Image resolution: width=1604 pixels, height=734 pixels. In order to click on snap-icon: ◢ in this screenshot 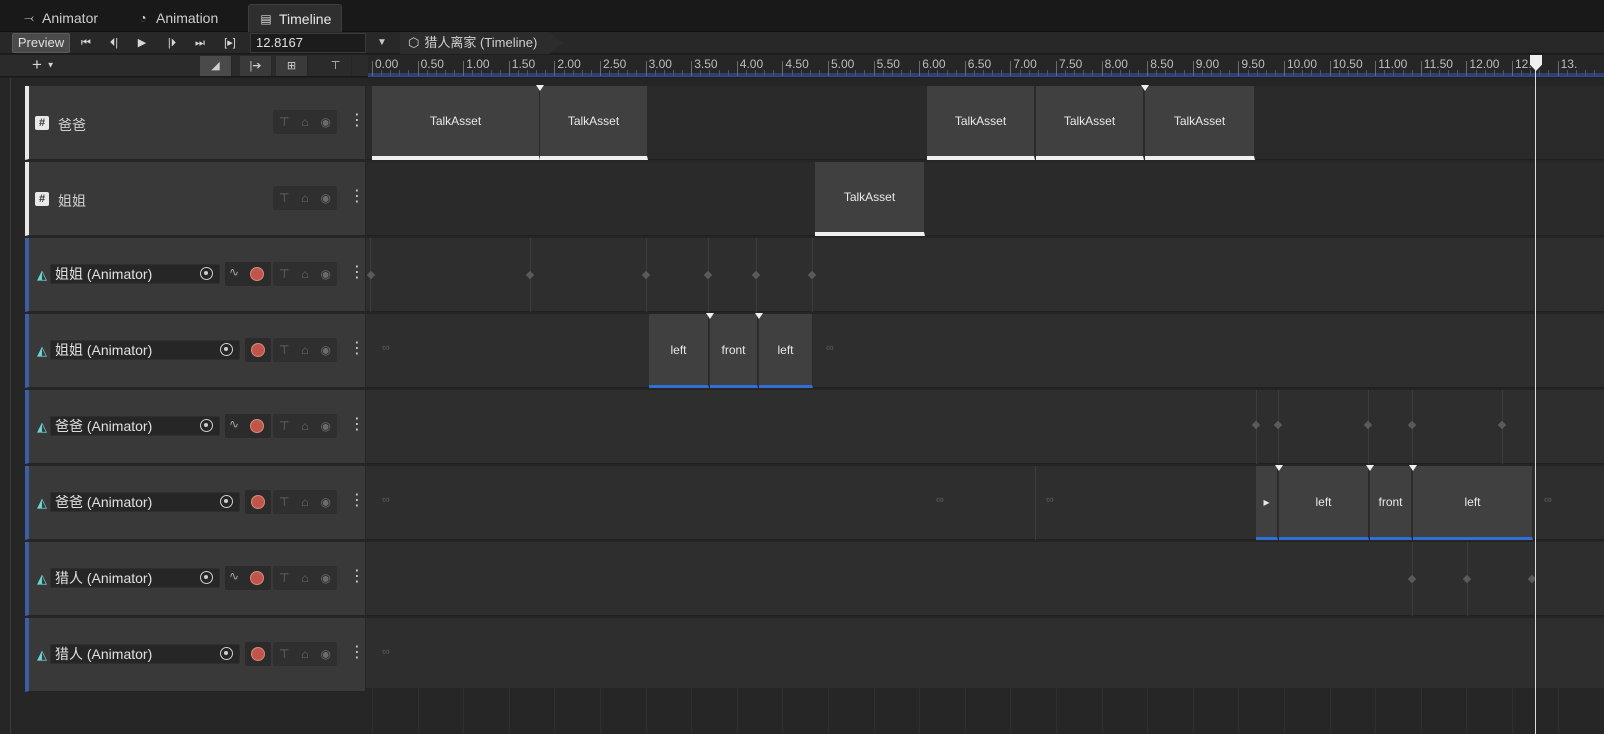, I will do `click(216, 66)`.